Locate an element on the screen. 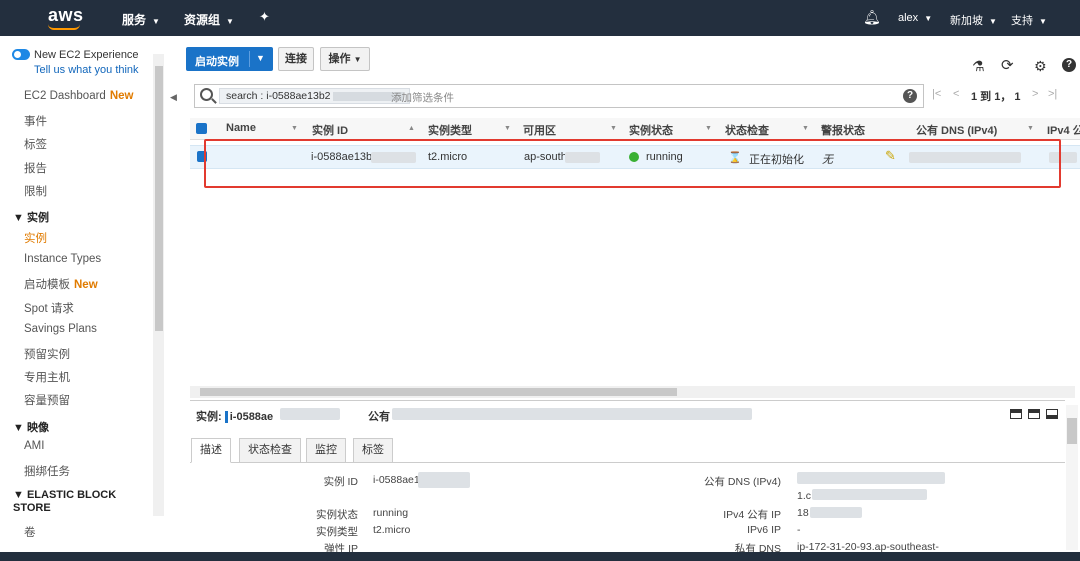  highlight-box is located at coordinates (632, 163).